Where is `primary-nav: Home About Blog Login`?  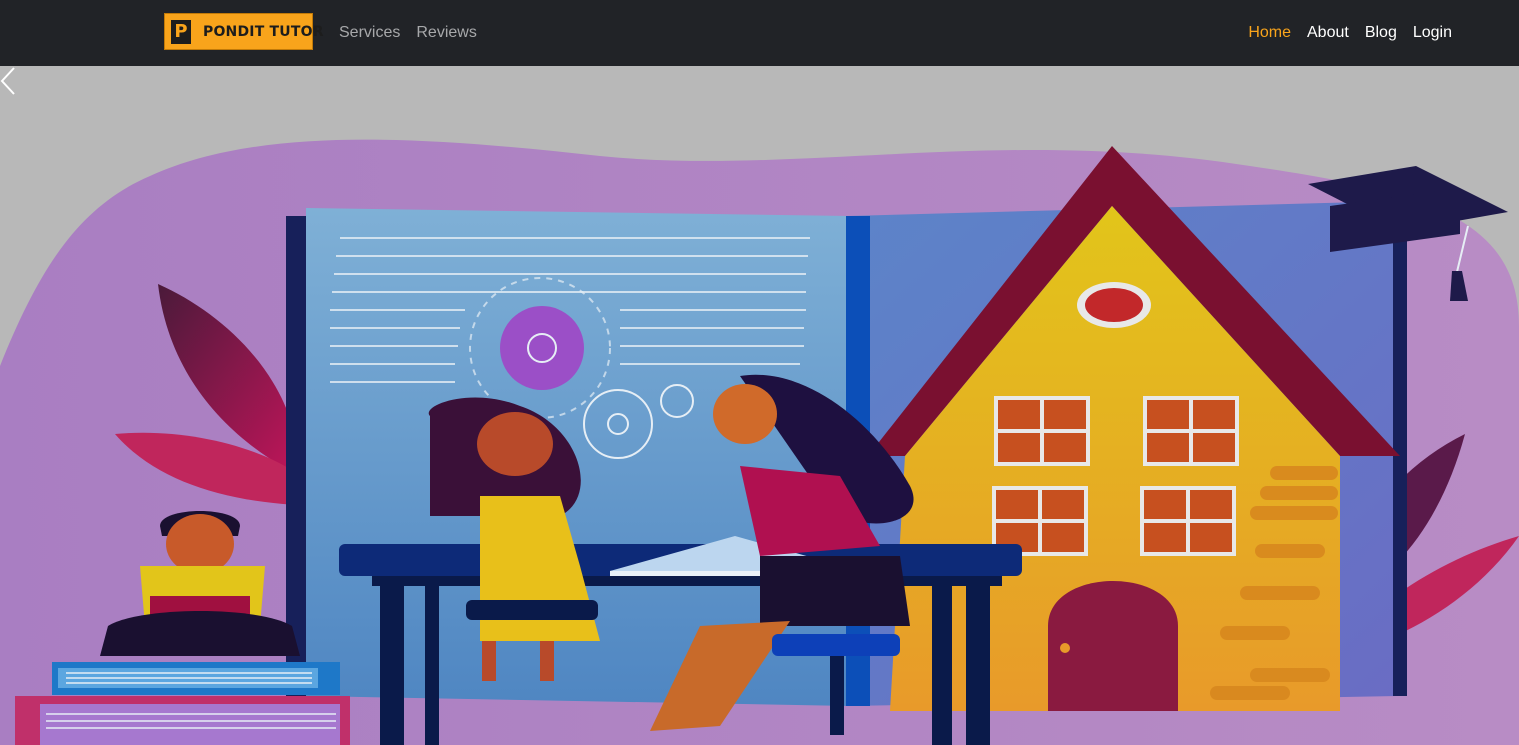
primary-nav: Home About Blog Login is located at coordinates (1350, 33).